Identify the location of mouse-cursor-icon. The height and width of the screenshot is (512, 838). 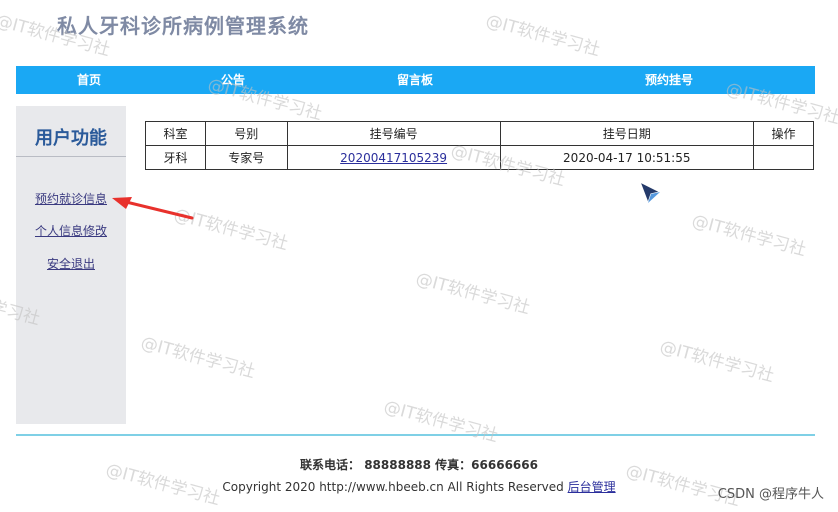
(650, 192).